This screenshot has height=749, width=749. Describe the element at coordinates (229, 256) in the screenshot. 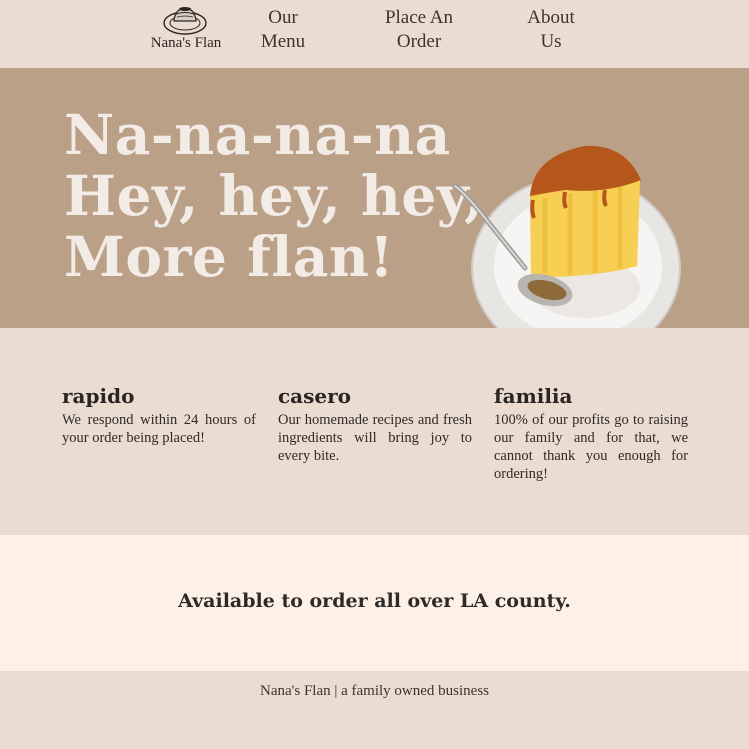

I see `hero-title-line3: More flan!` at that location.